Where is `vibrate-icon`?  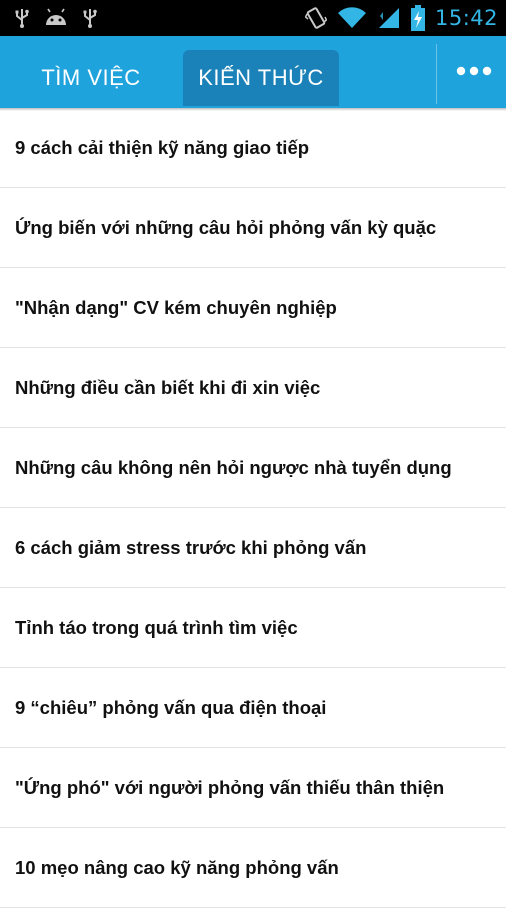 vibrate-icon is located at coordinates (315, 18).